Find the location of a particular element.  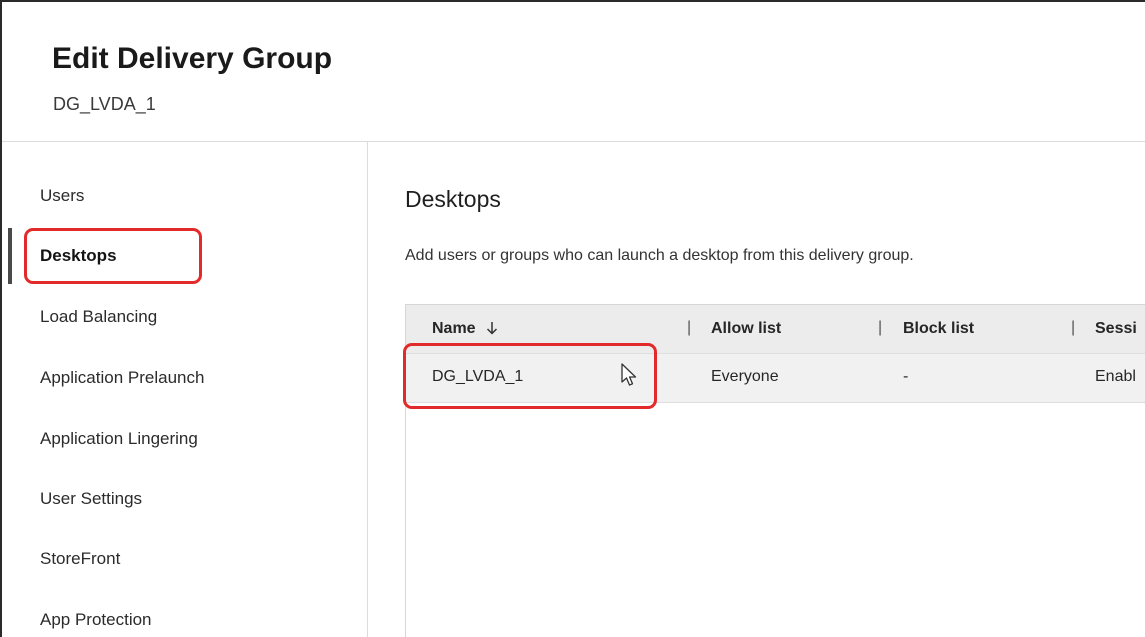

column-header-name: Name is located at coordinates (465, 330).